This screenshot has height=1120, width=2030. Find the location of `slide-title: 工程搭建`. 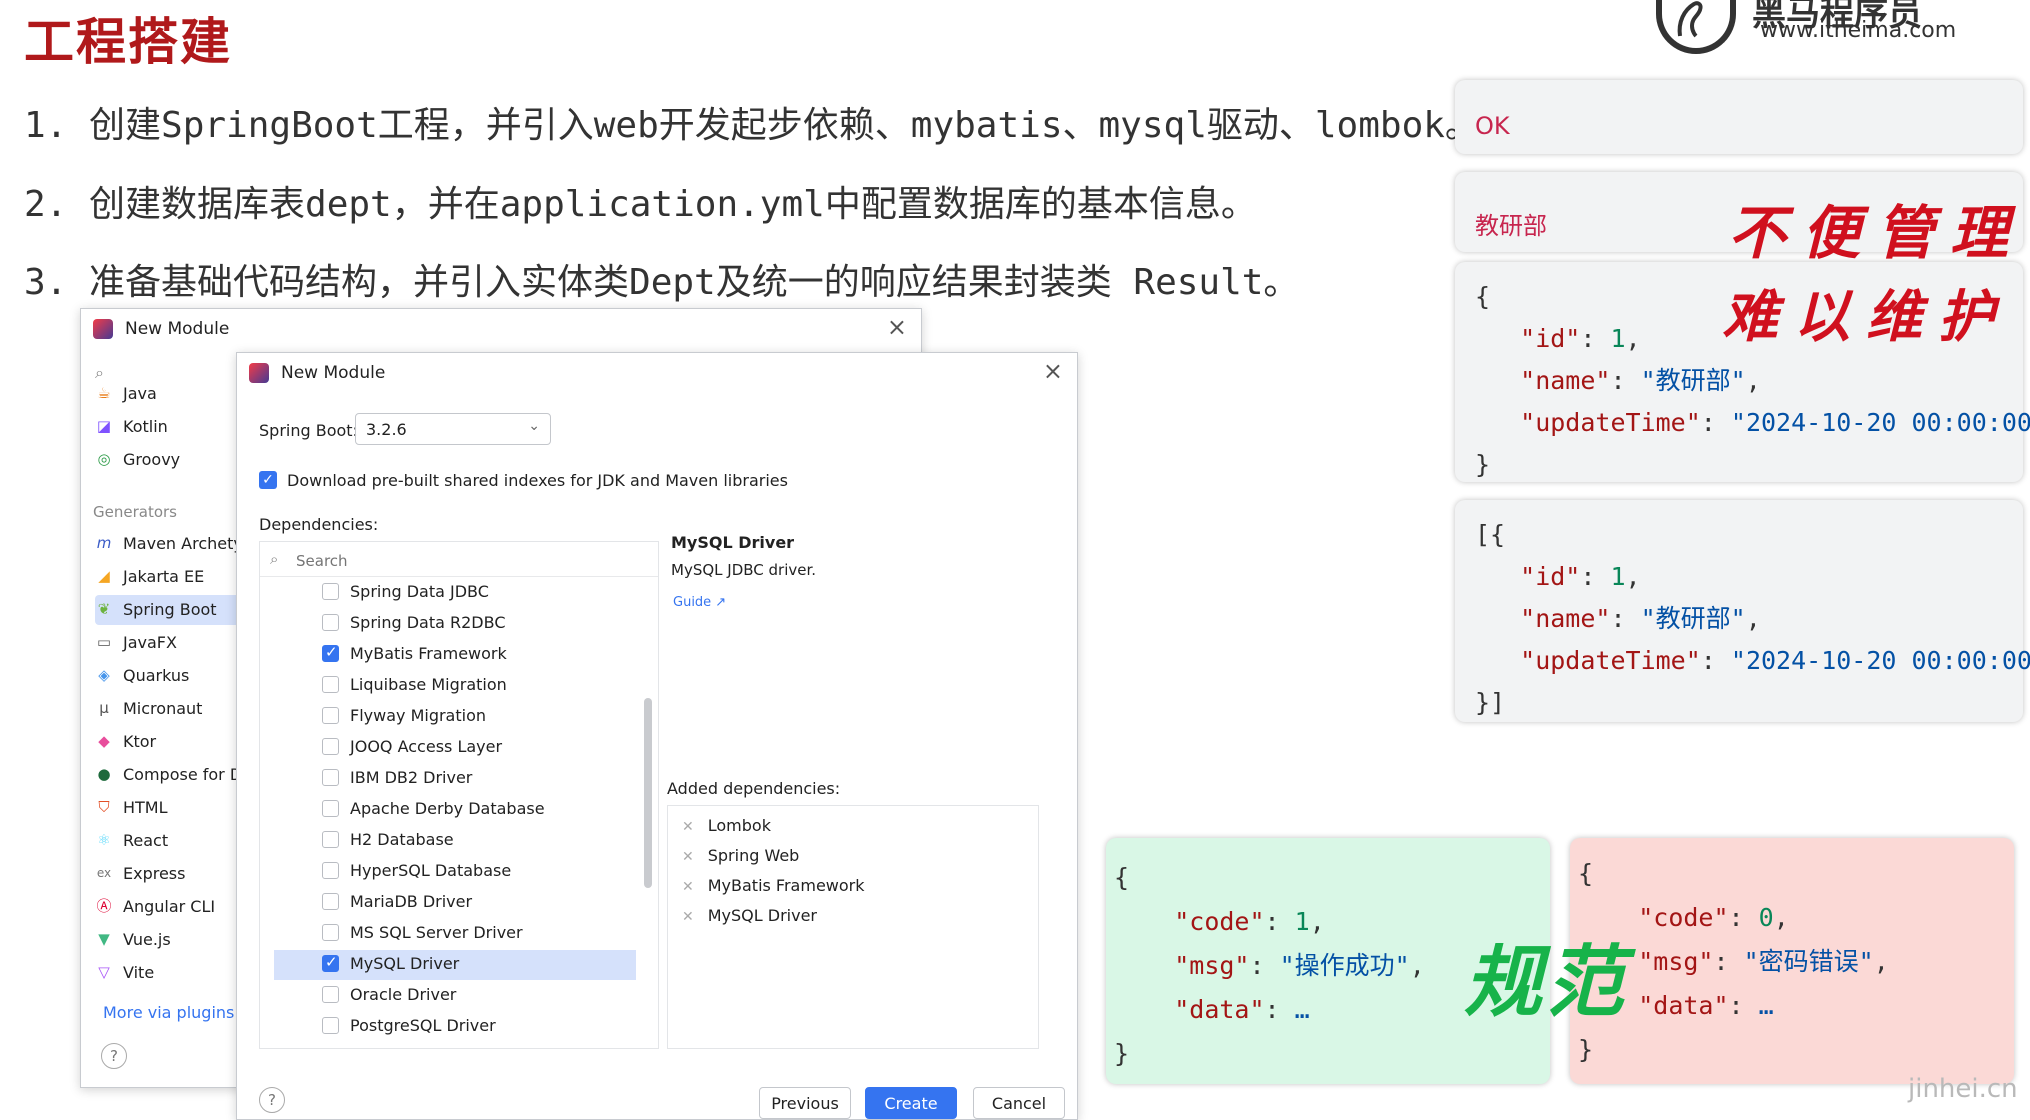

slide-title: 工程搭建 is located at coordinates (128, 42).